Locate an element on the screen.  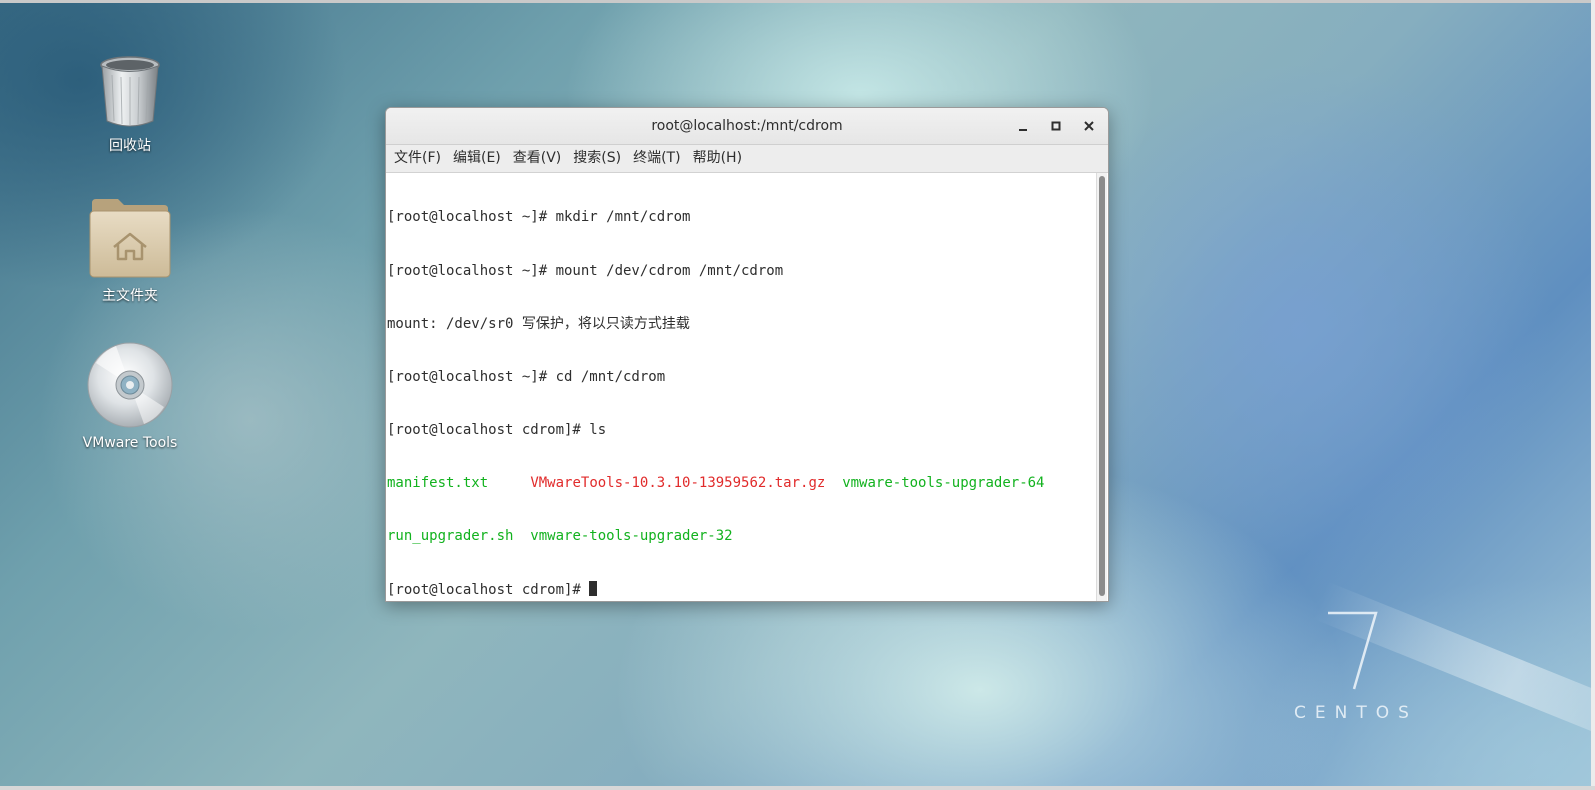
terminal-line: [root@localhost cdrom]# ls is located at coordinates (497, 429).